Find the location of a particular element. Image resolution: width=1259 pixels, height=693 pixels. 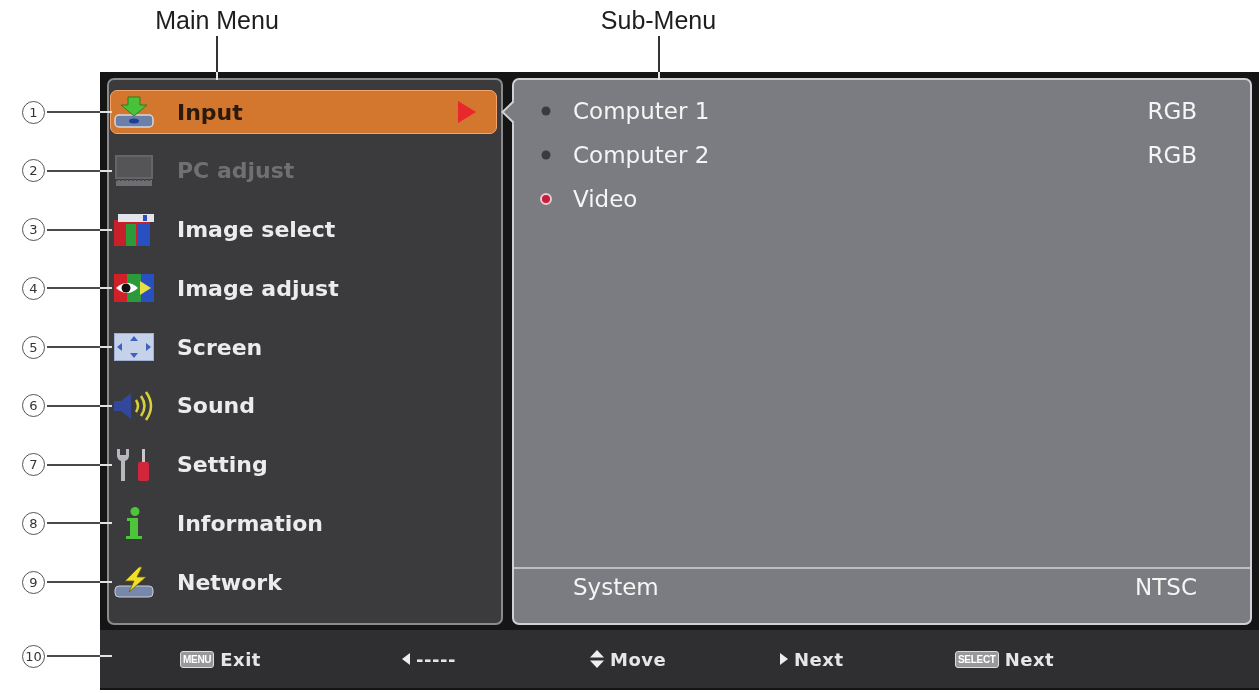

menu-item: Screen is located at coordinates (303, 347).